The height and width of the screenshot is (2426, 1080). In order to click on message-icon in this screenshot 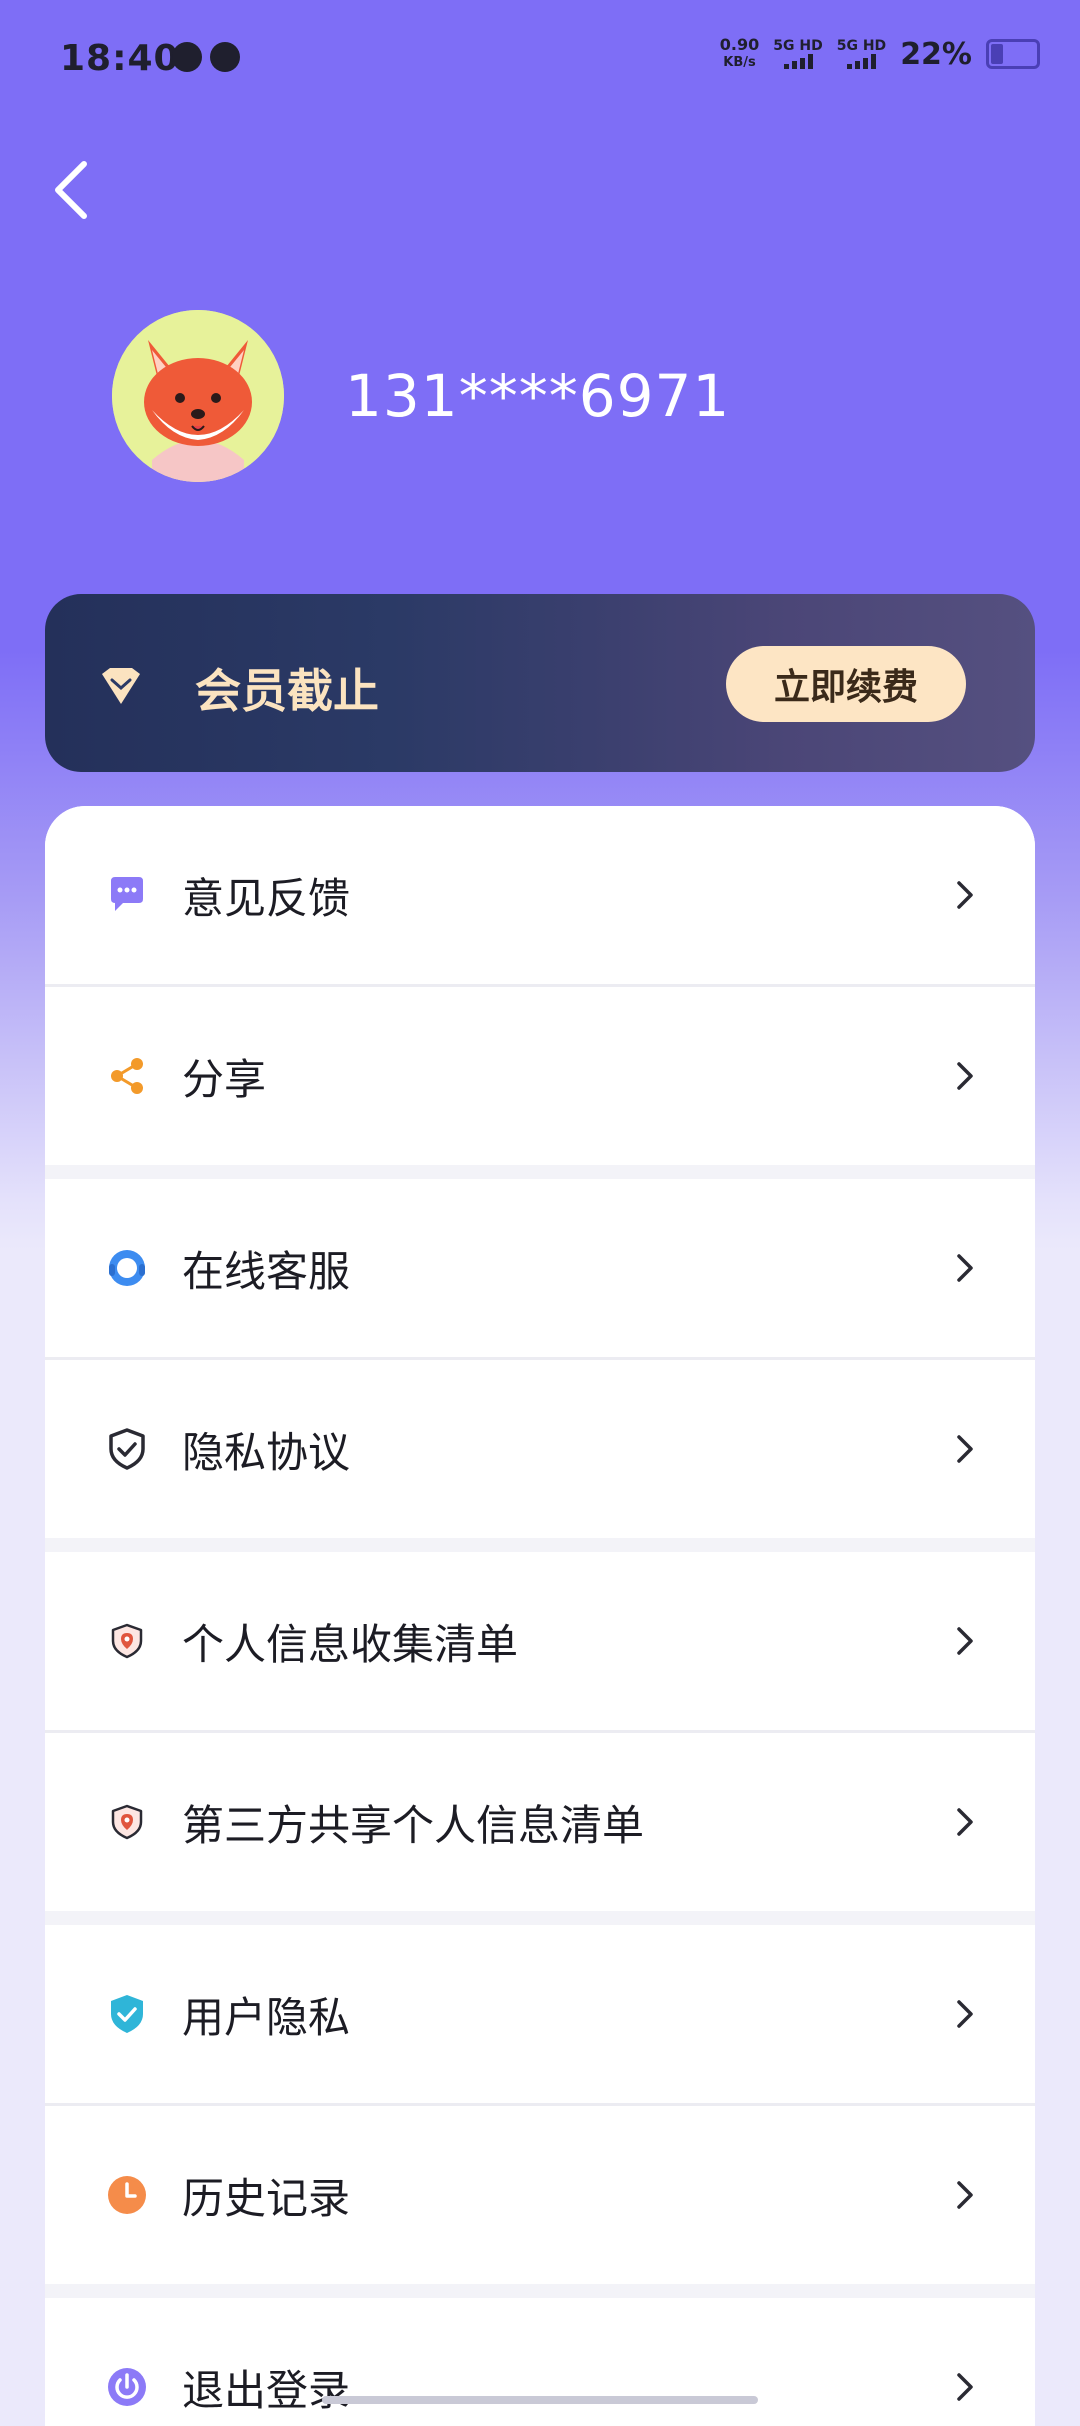, I will do `click(187, 57)`.